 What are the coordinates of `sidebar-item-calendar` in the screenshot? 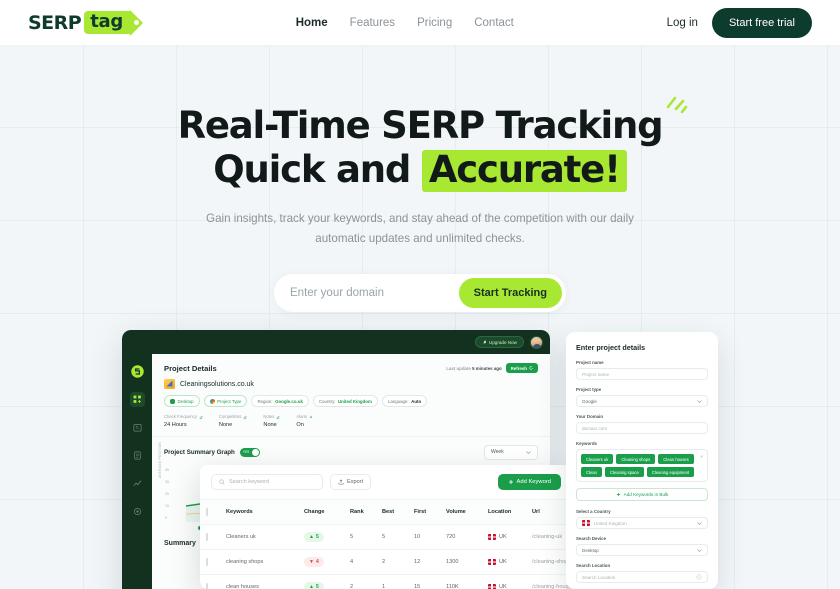 It's located at (137, 427).